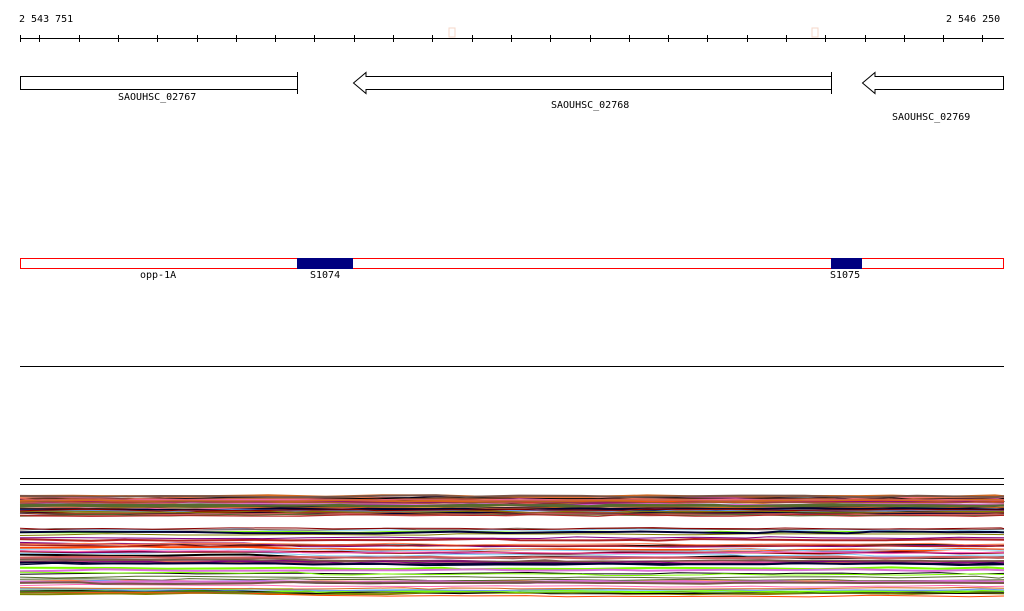  I want to click on operon-label: opp-1A, so click(158, 275).